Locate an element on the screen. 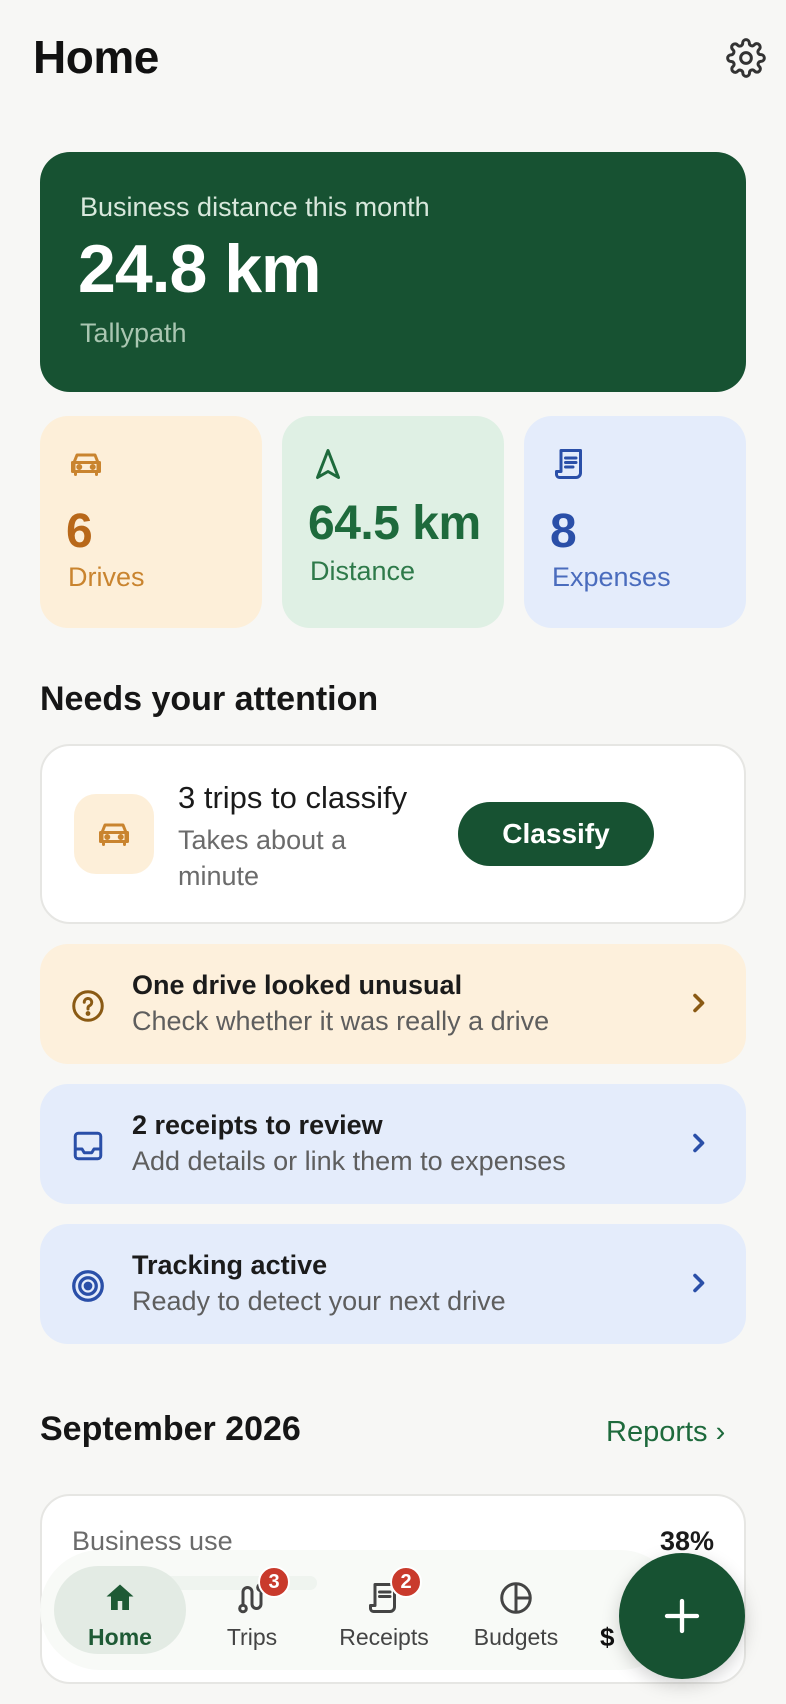 The width and height of the screenshot is (786, 1704). receipts-review-title: 2 receipts to review is located at coordinates (257, 1125).